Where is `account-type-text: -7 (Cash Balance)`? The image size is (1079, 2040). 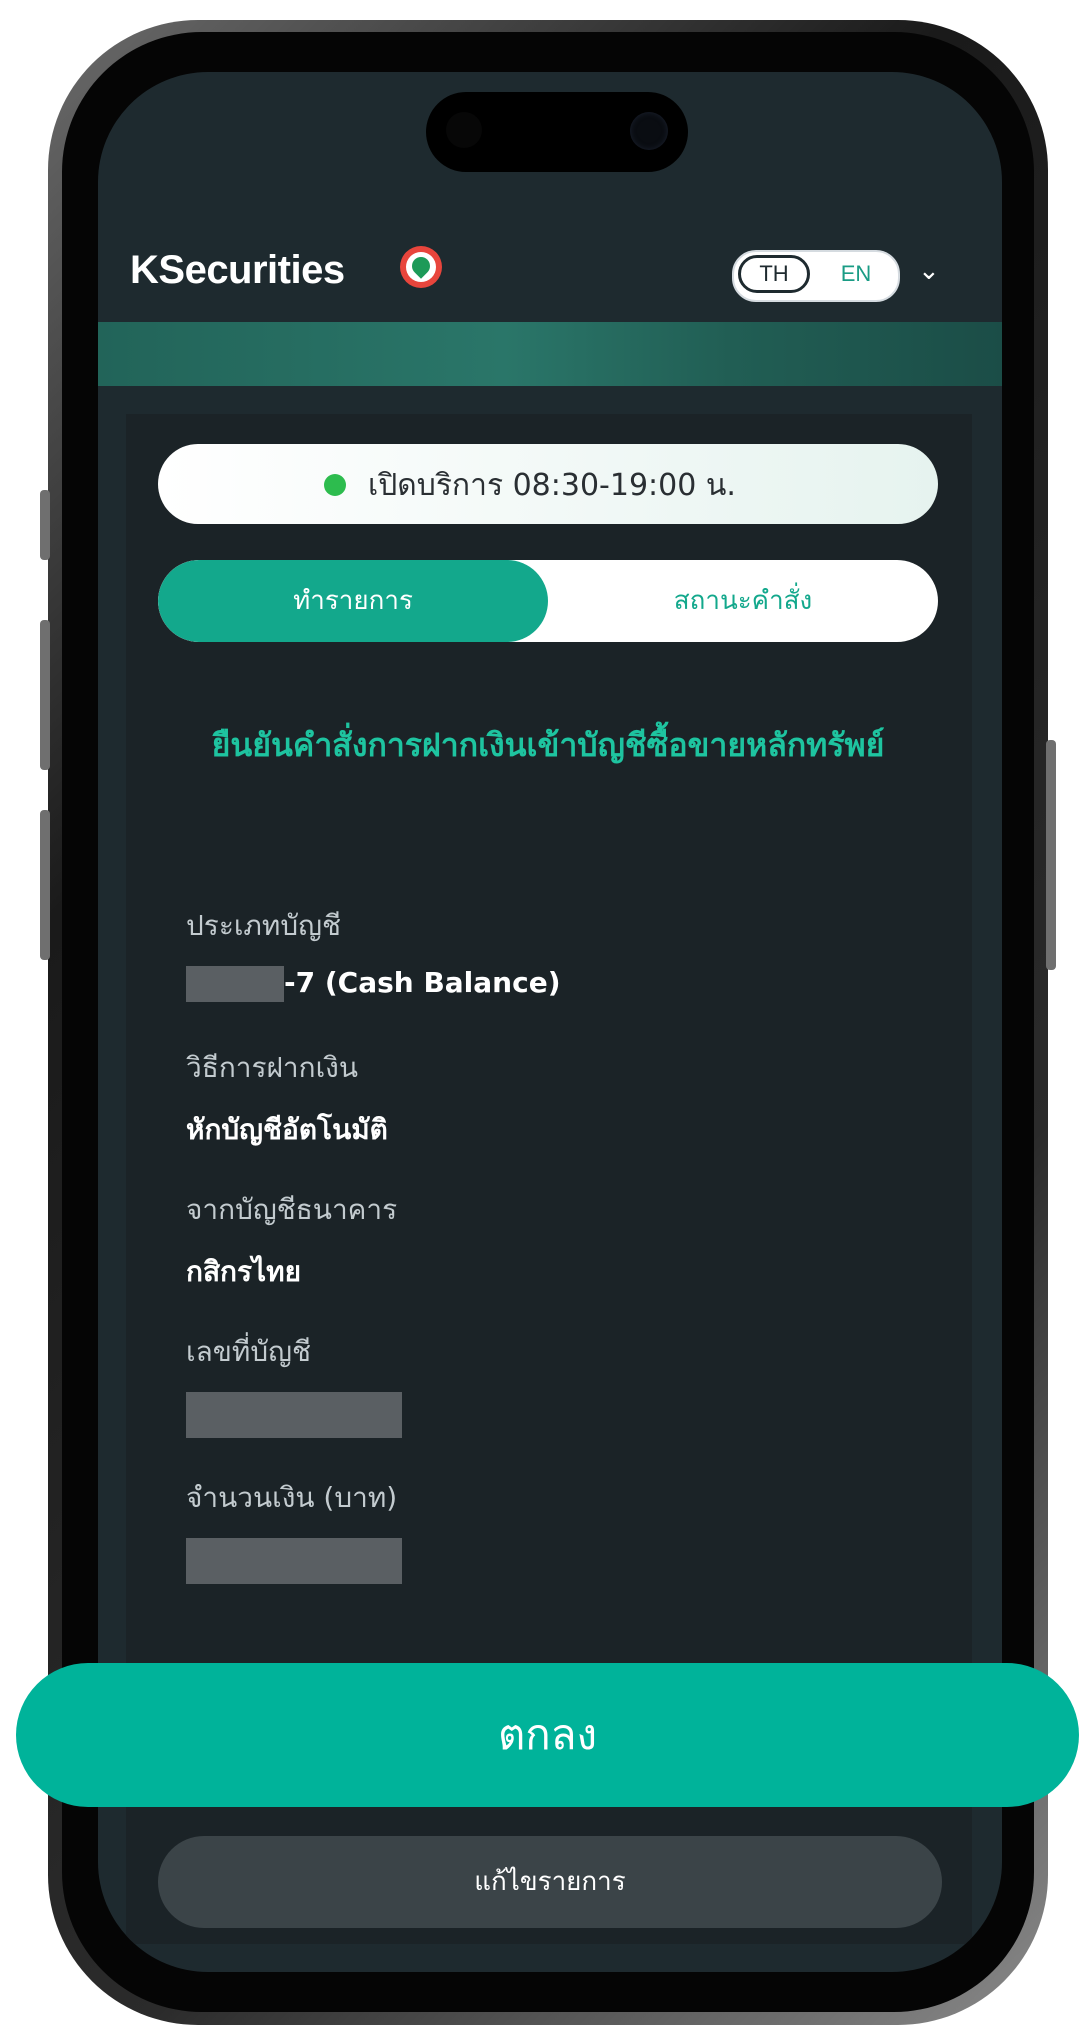 account-type-text: -7 (Cash Balance) is located at coordinates (422, 982).